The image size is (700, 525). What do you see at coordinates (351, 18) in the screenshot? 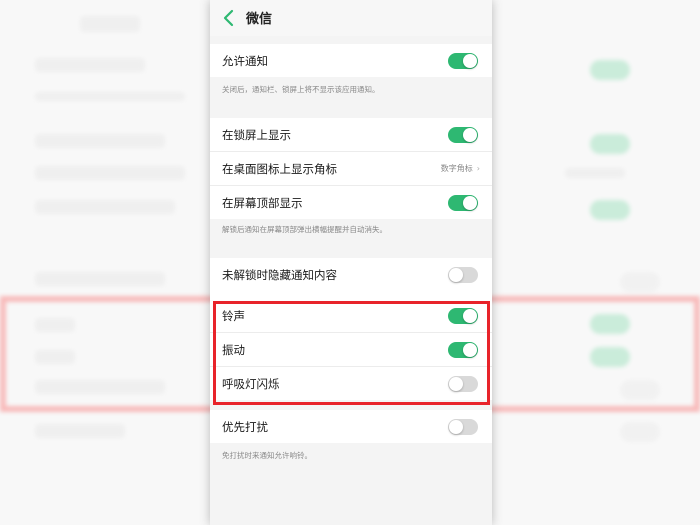
I see `title-bar: 微信` at bounding box center [351, 18].